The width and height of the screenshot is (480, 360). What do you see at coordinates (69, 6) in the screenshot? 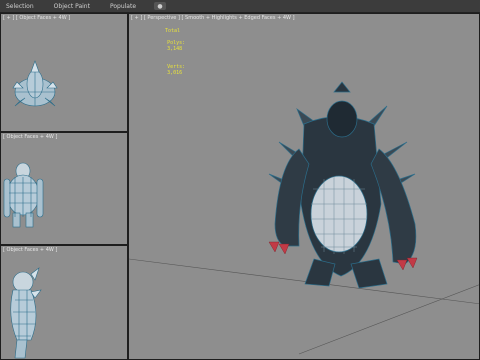
I see `tab-object-paint: Object Paint` at bounding box center [69, 6].